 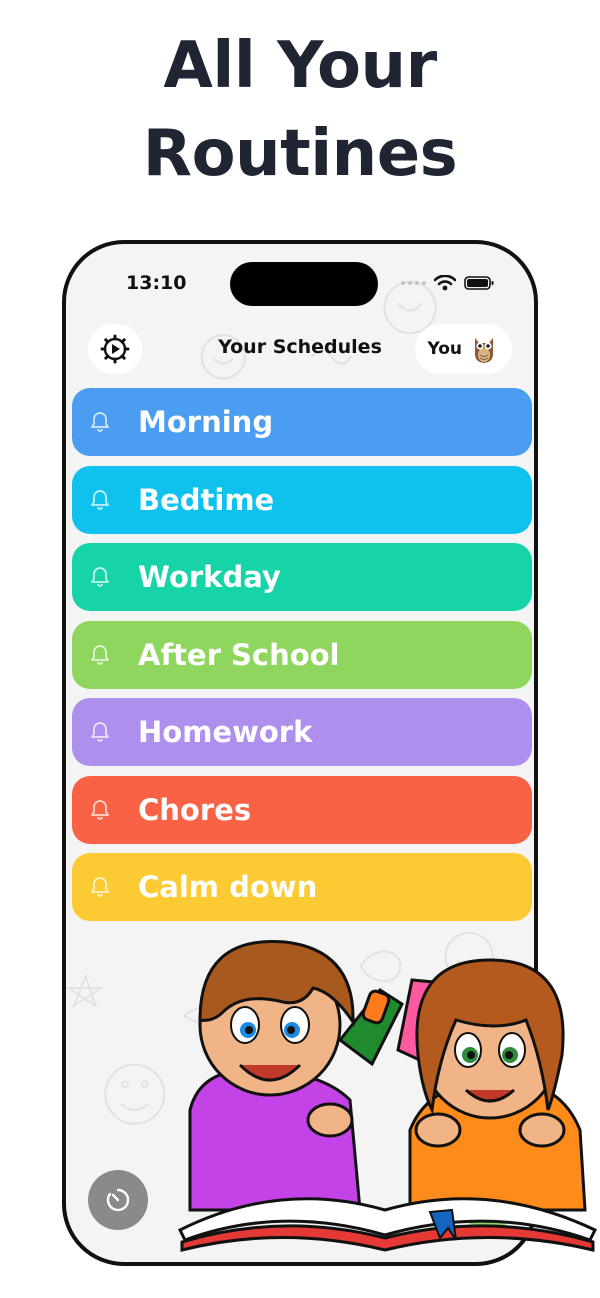 What do you see at coordinates (300, 110) in the screenshot?
I see `headline: All Your Routines` at bounding box center [300, 110].